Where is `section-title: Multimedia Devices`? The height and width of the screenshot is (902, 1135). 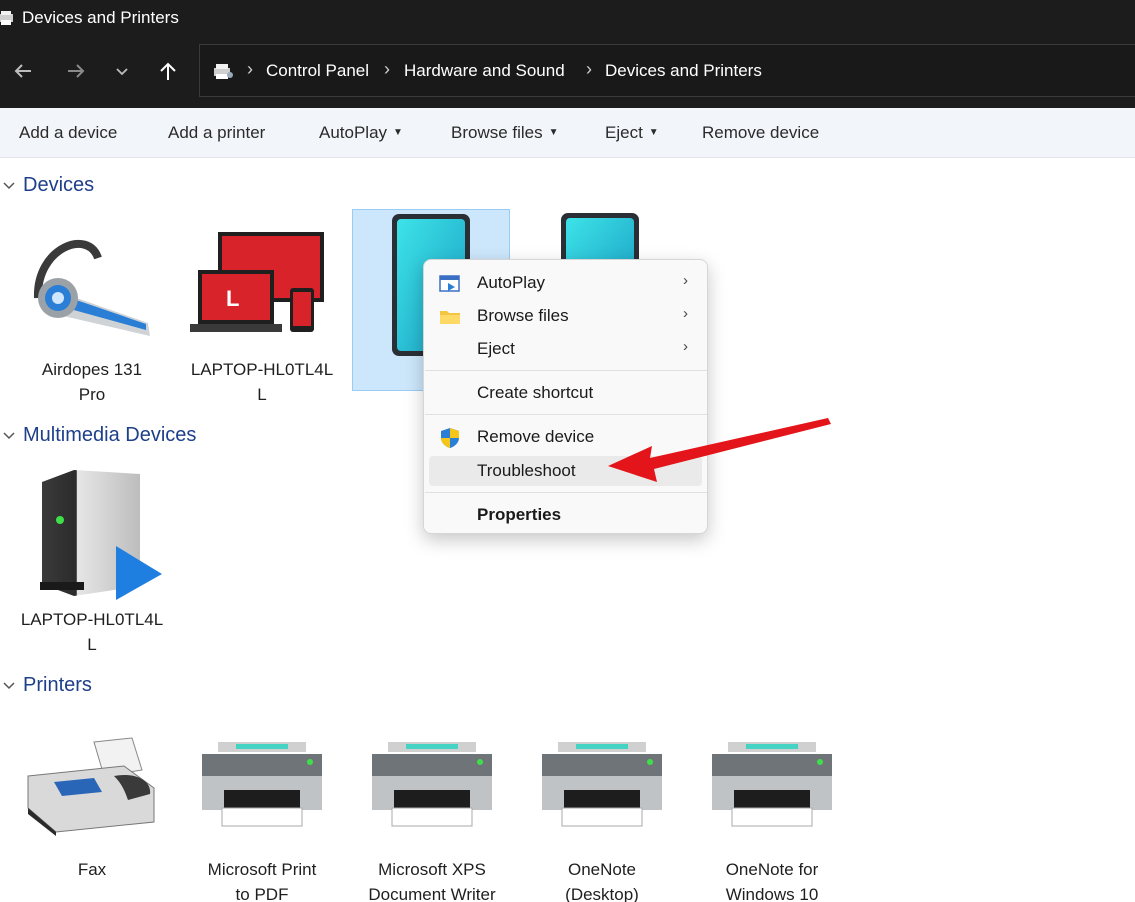
section-title: Multimedia Devices is located at coordinates (110, 435).